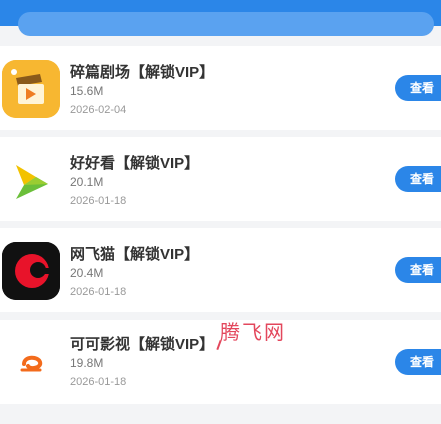  I want to click on app-name: 碎篇剧场【解锁VIP】, so click(142, 72).